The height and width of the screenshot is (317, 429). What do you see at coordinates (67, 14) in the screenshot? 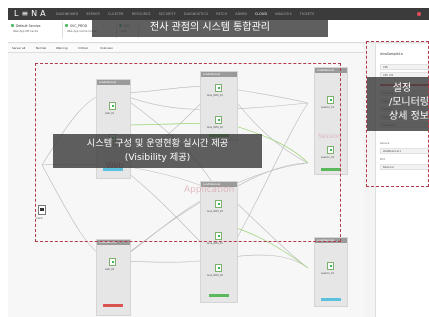
I see `nav-dashboard: DASHBOARD` at bounding box center [67, 14].